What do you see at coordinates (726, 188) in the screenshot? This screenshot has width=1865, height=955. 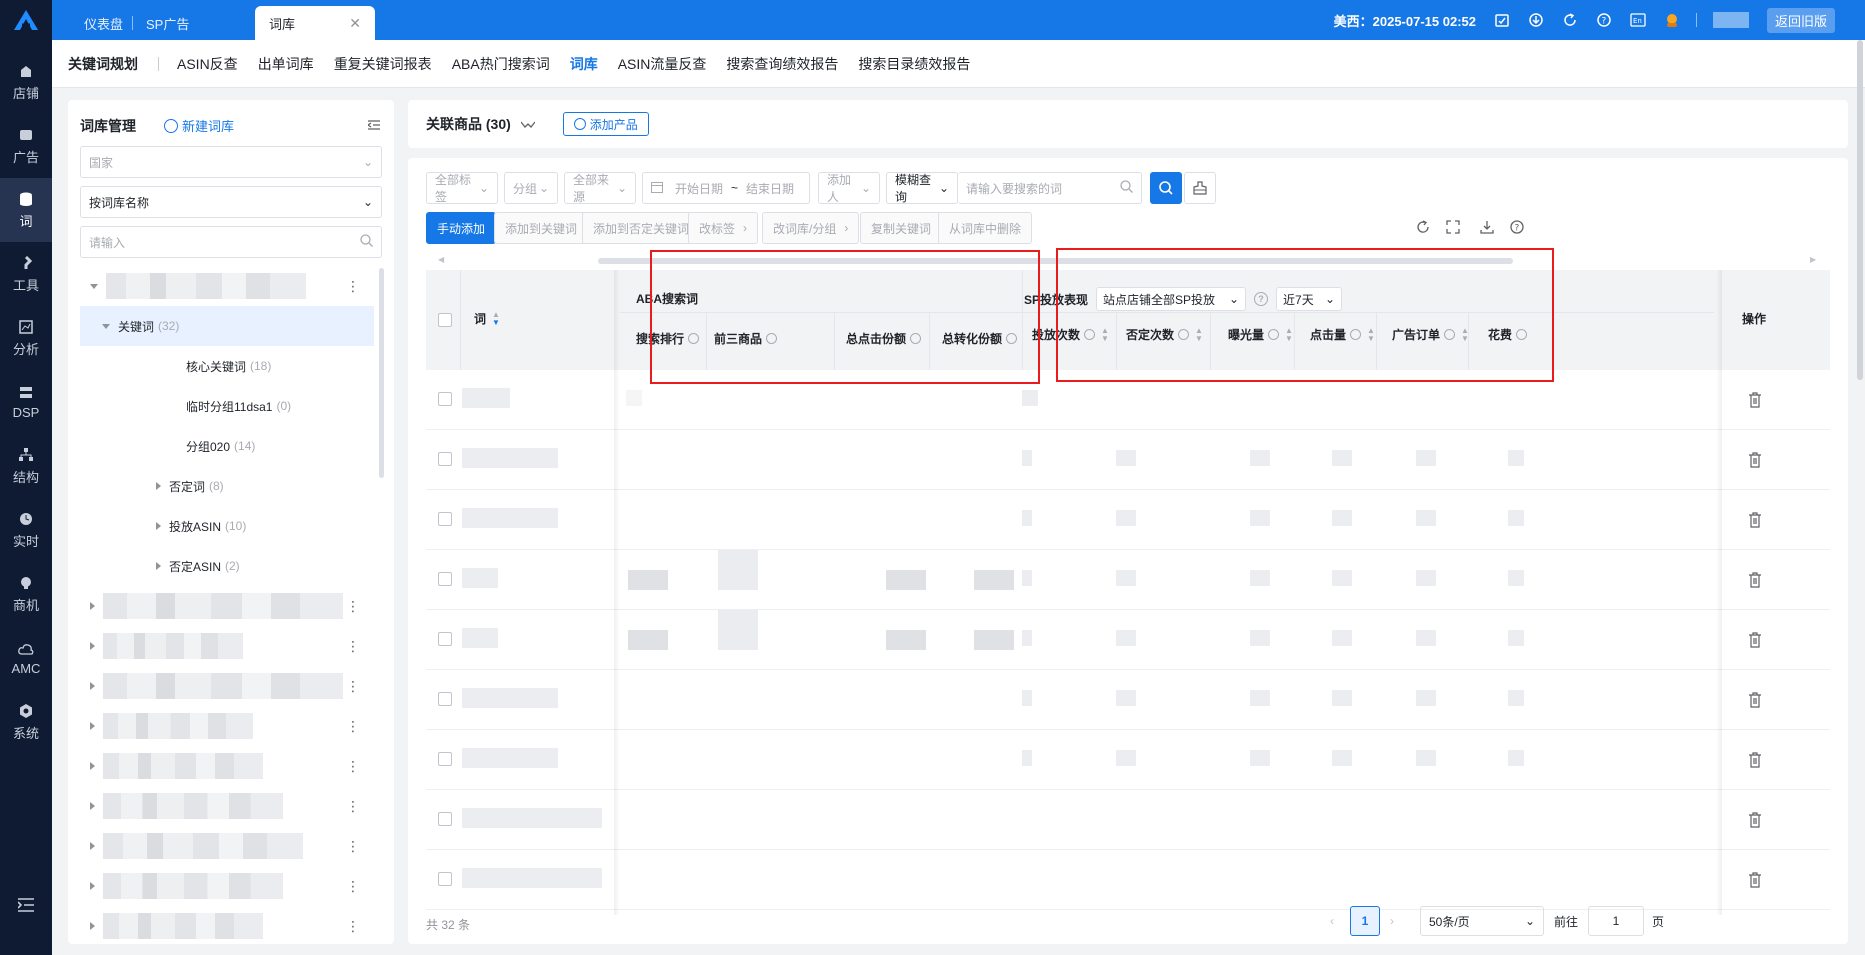 I see `date-range-picker: 开始日期 ~ 结束日期` at bounding box center [726, 188].